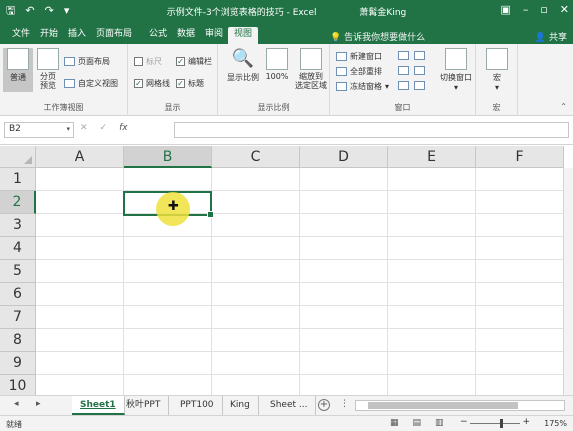 This screenshot has height=431, width=573. I want to click on tab-insert: 插入, so click(77, 35).